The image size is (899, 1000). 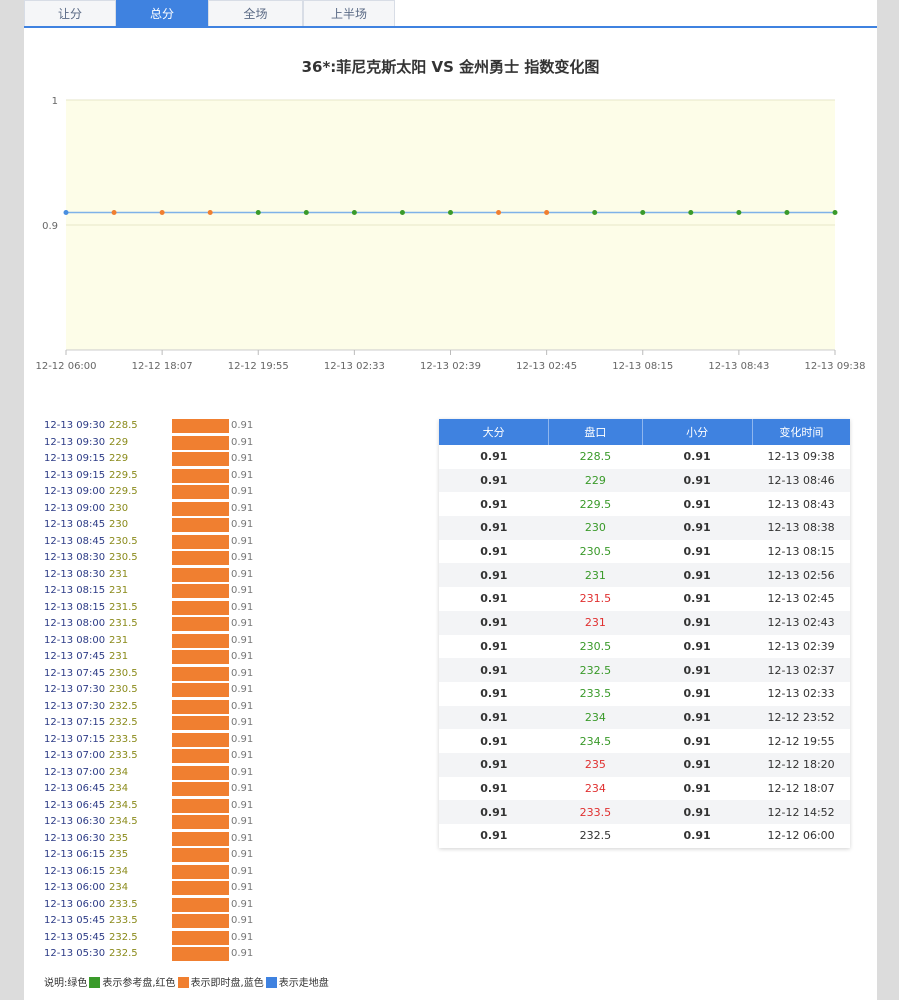 What do you see at coordinates (595, 622) in the screenshot?
I see `cell-line: 231` at bounding box center [595, 622].